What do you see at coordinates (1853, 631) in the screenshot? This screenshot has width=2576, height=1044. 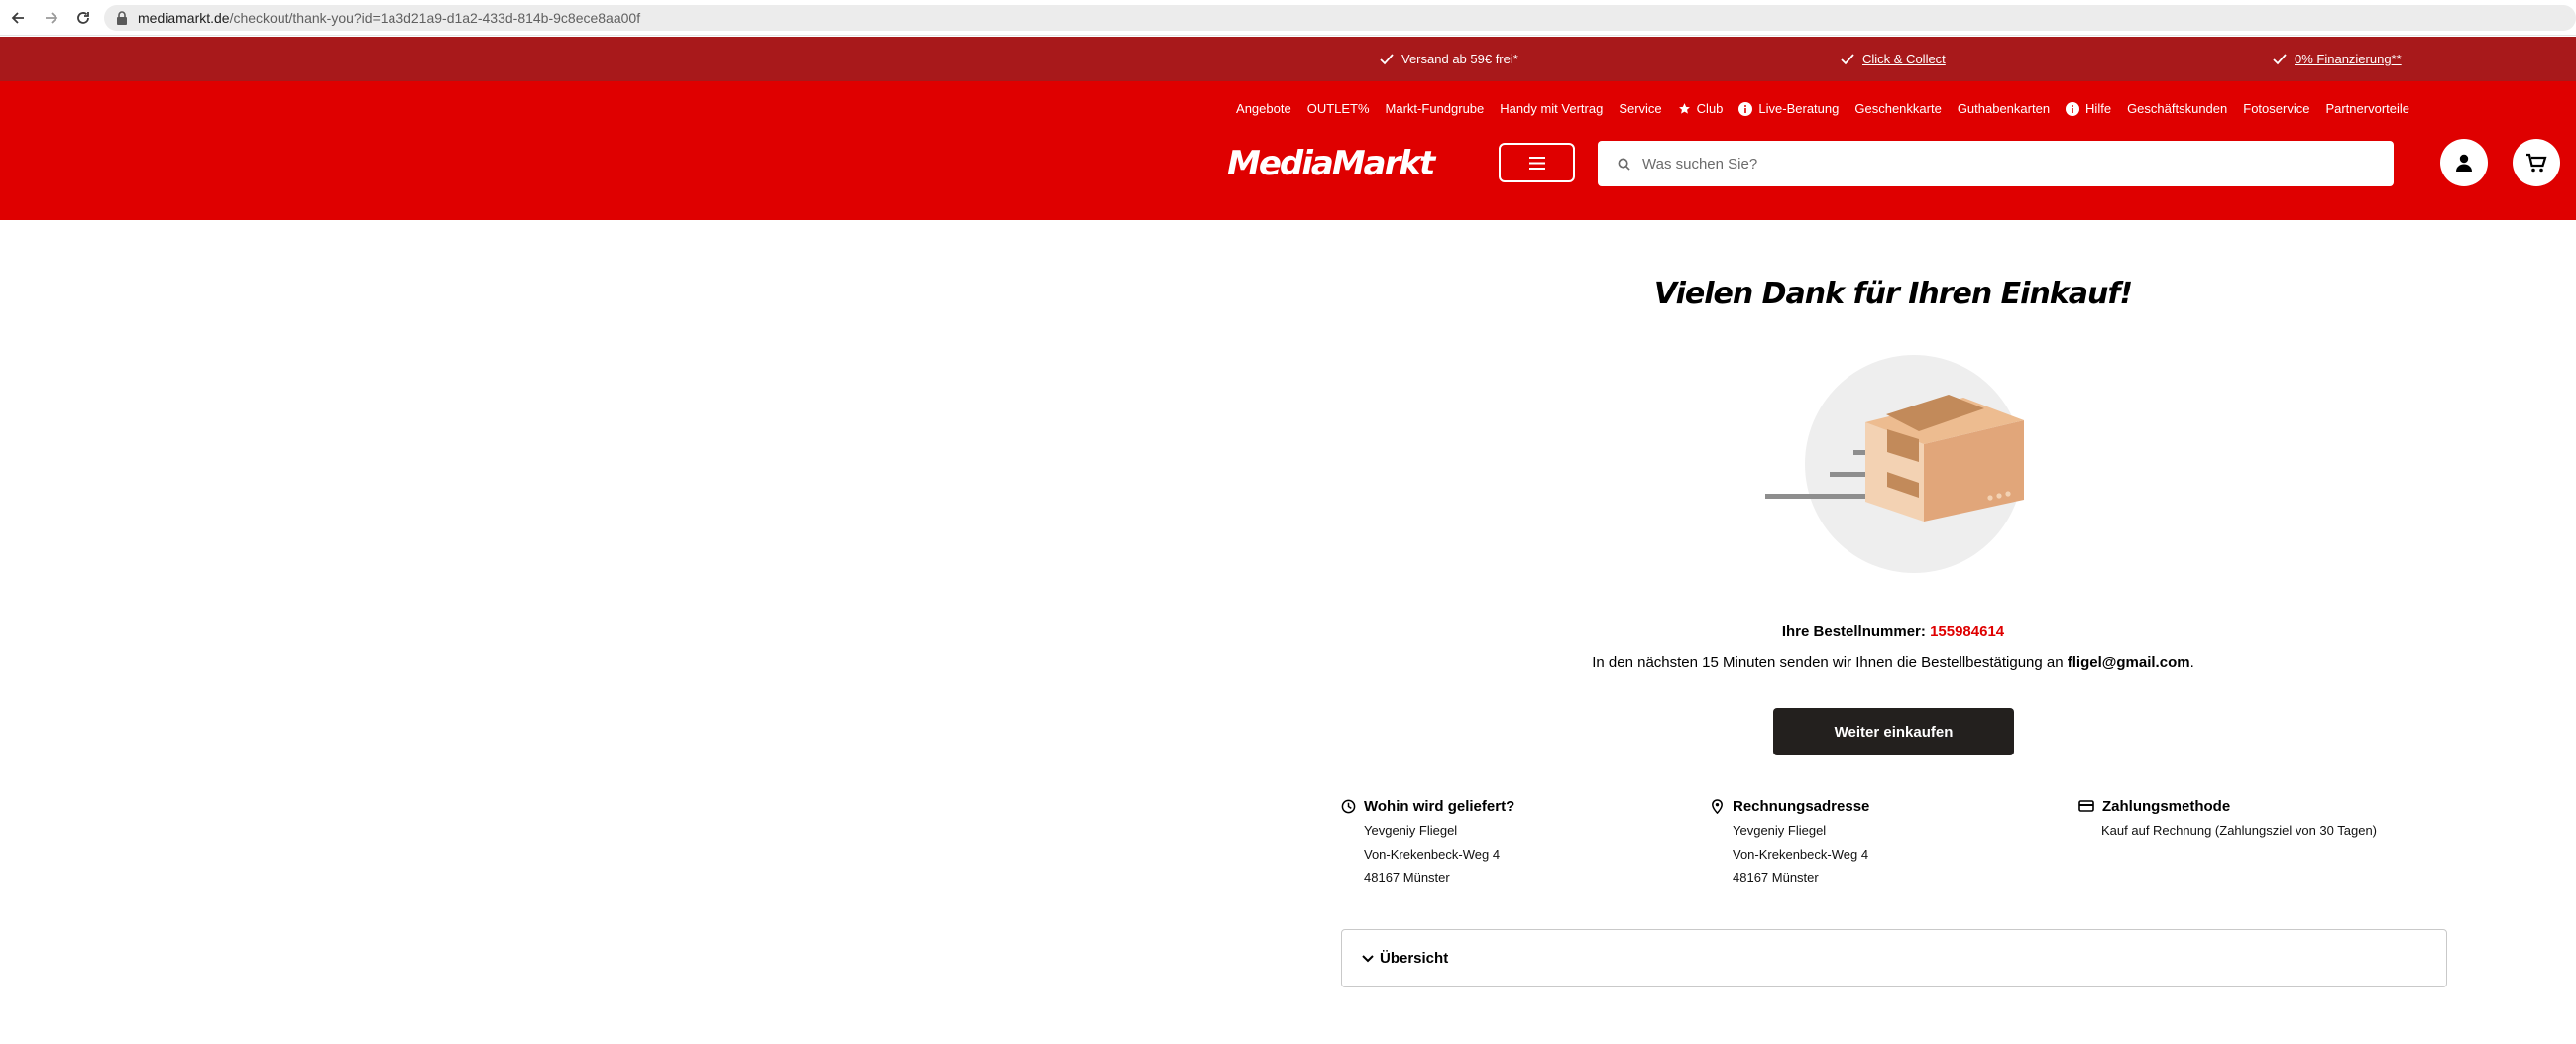 I see `order-number-label: Ihre Bestellnummer:` at bounding box center [1853, 631].